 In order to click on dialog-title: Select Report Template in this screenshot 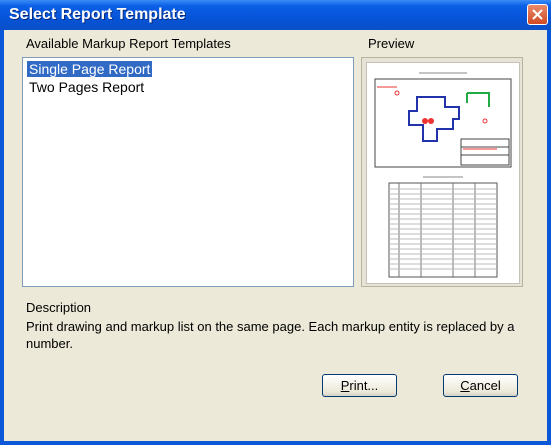, I will do `click(97, 14)`.